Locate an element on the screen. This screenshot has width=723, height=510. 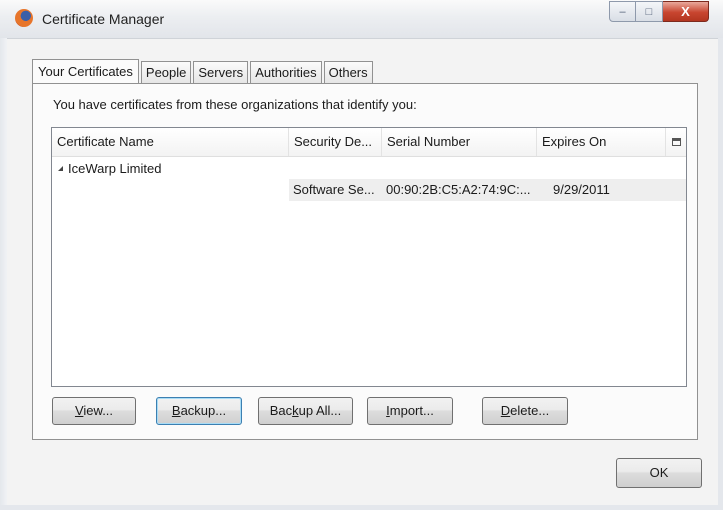
organization-name: IceWarp Limited is located at coordinates (115, 168).